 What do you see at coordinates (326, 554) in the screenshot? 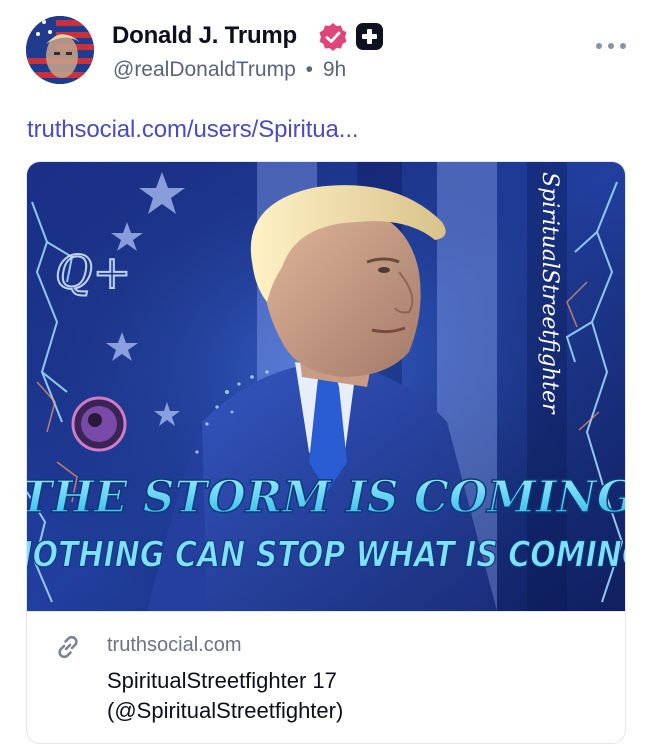
I see `image-subheadline: NOTHING CAN STOP WHAT IS COMING` at bounding box center [326, 554].